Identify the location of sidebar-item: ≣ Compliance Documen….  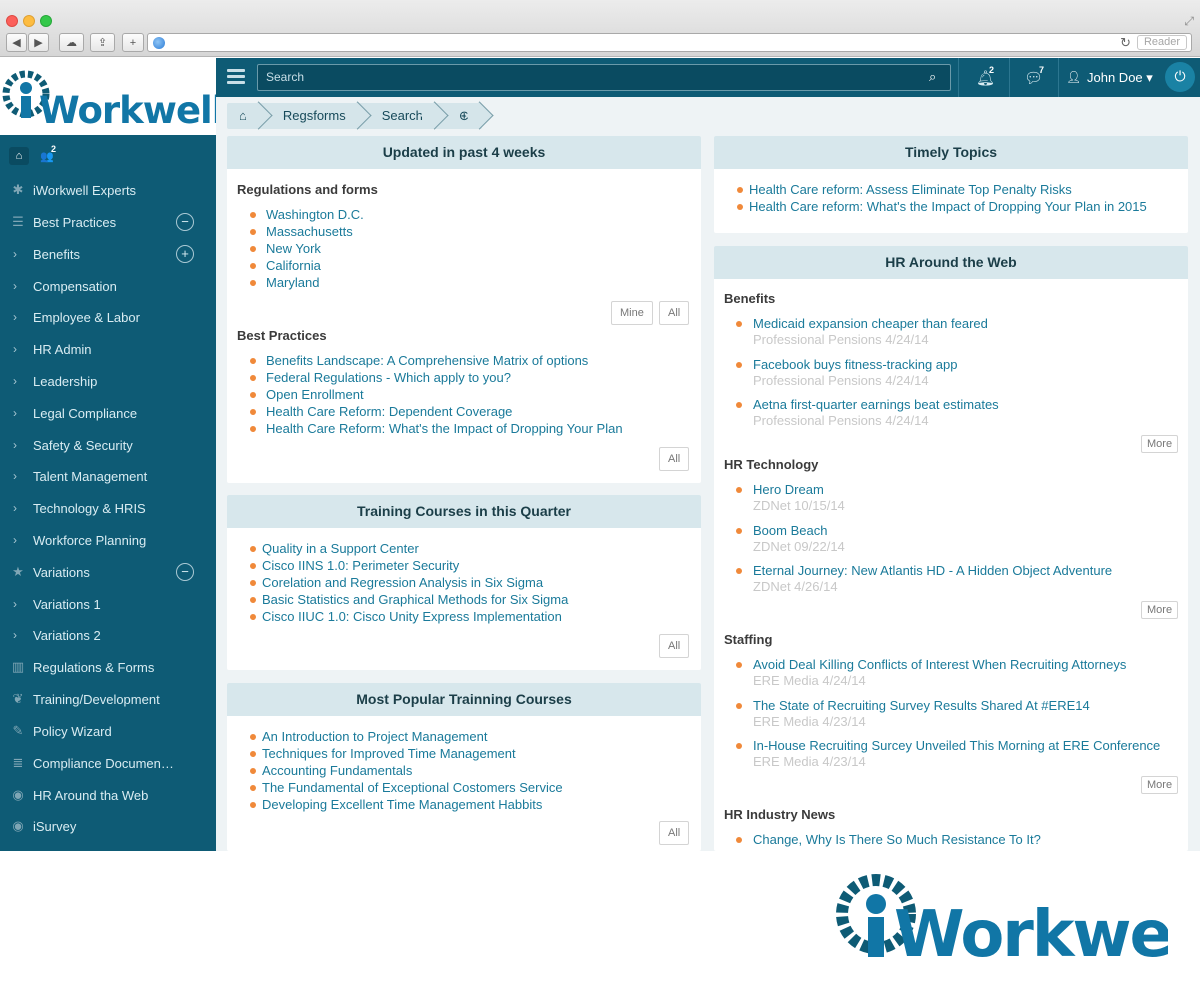
(108, 763).